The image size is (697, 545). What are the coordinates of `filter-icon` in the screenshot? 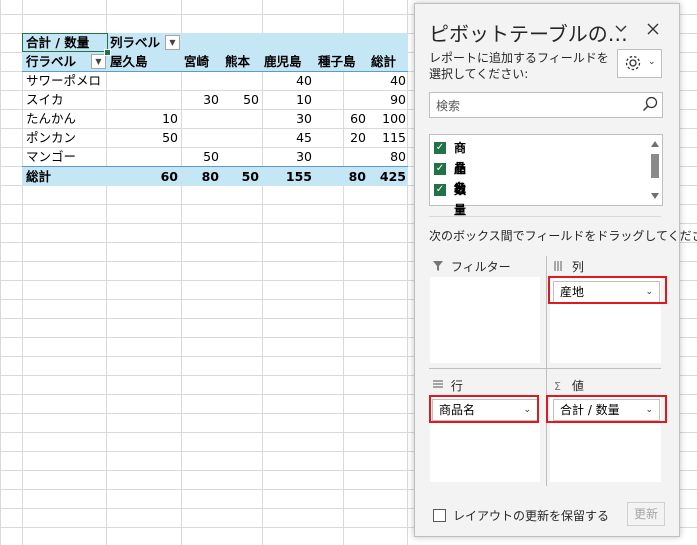 It's located at (440, 267).